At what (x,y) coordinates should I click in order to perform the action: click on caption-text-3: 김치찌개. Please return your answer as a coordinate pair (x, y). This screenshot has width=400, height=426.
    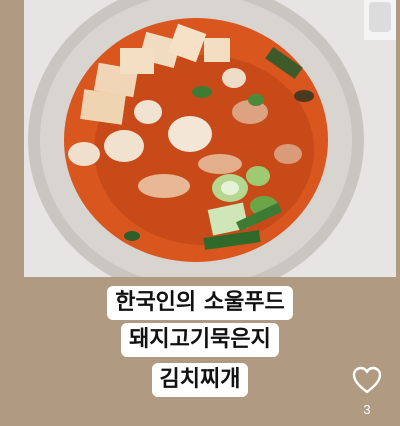
    Looking at the image, I should click on (200, 380).